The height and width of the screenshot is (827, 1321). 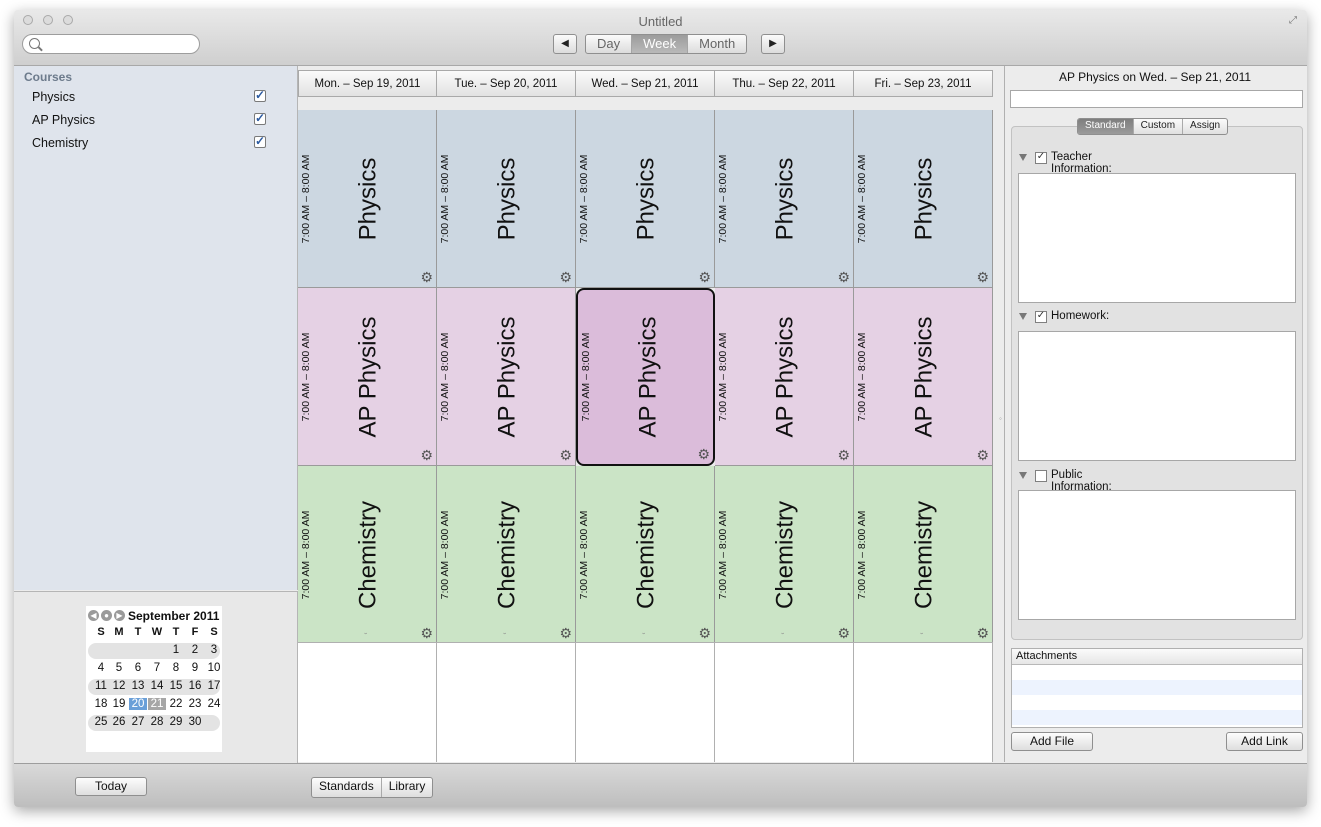 What do you see at coordinates (176, 704) in the screenshot?
I see `calendar-day: 22` at bounding box center [176, 704].